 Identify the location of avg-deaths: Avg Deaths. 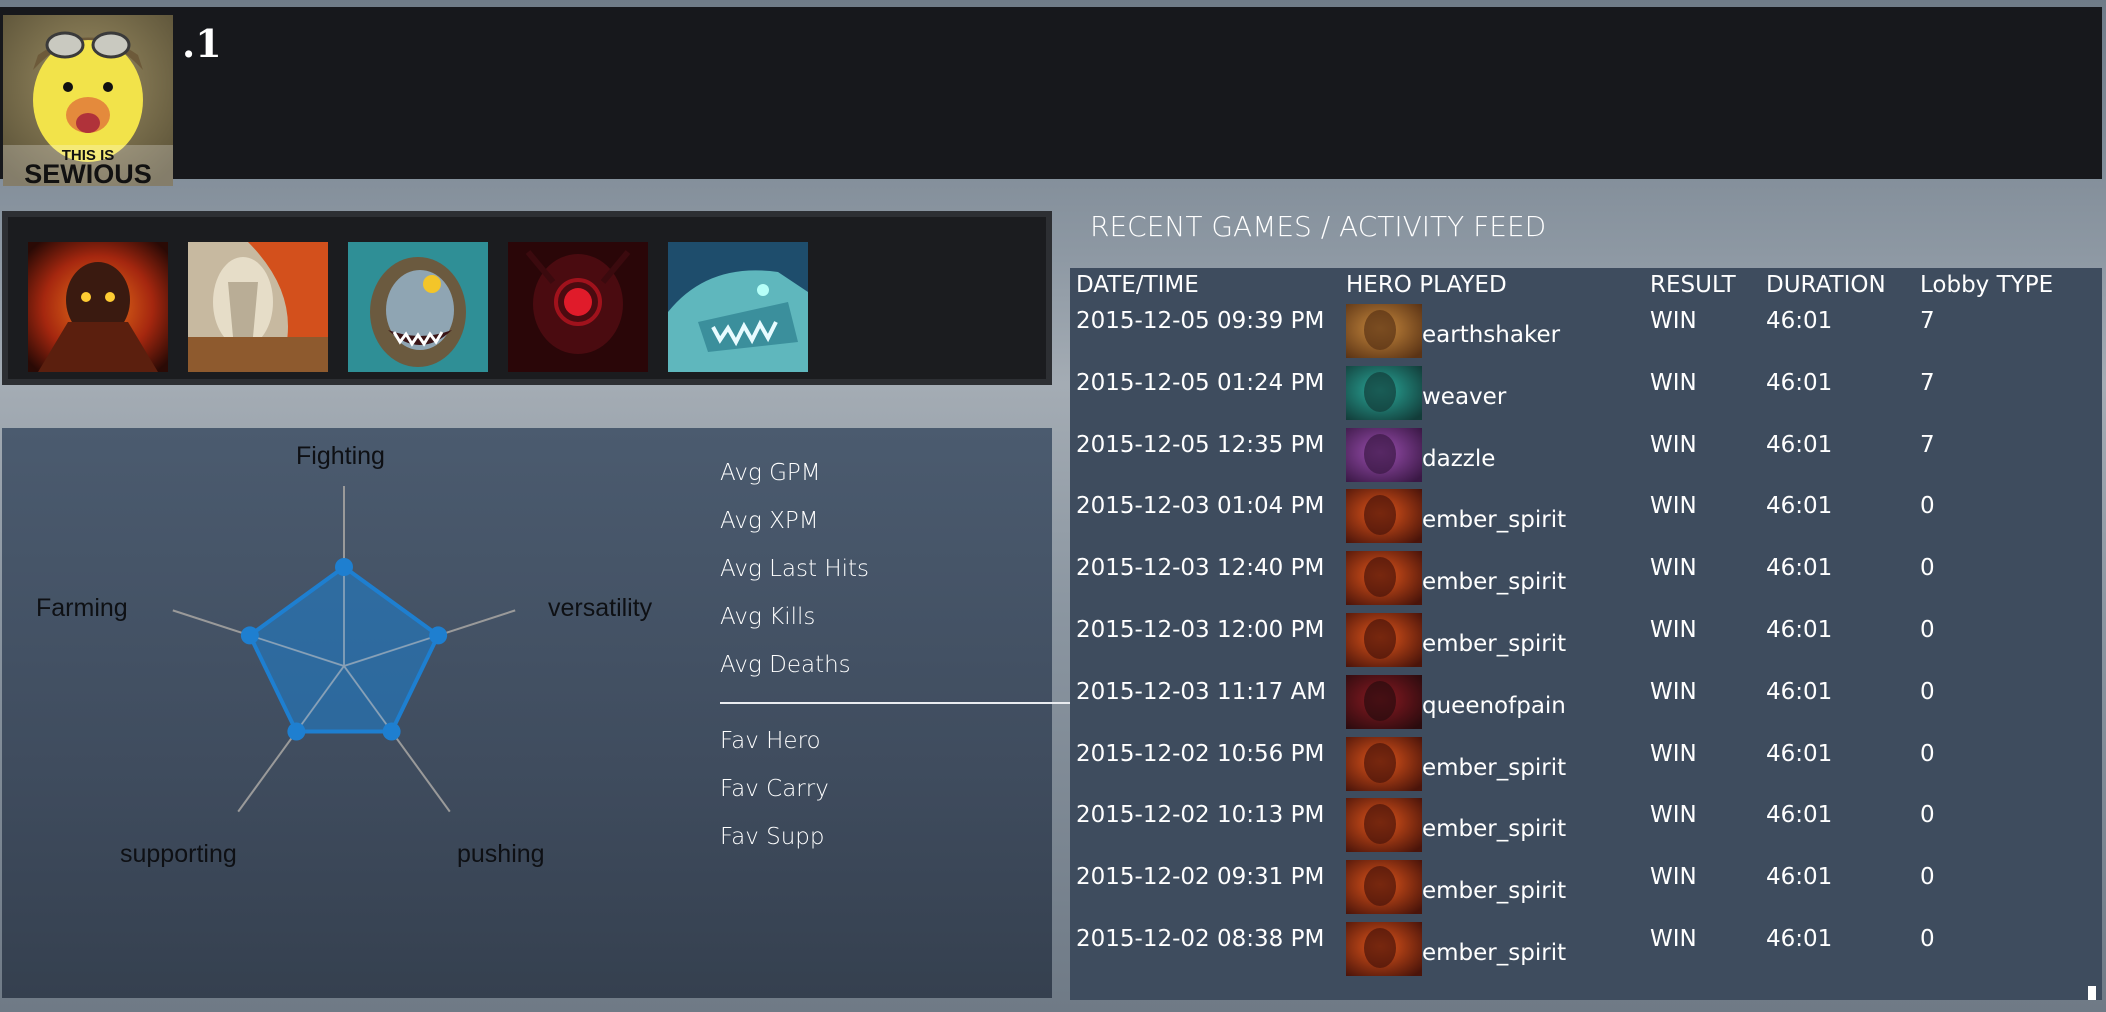
(785, 665).